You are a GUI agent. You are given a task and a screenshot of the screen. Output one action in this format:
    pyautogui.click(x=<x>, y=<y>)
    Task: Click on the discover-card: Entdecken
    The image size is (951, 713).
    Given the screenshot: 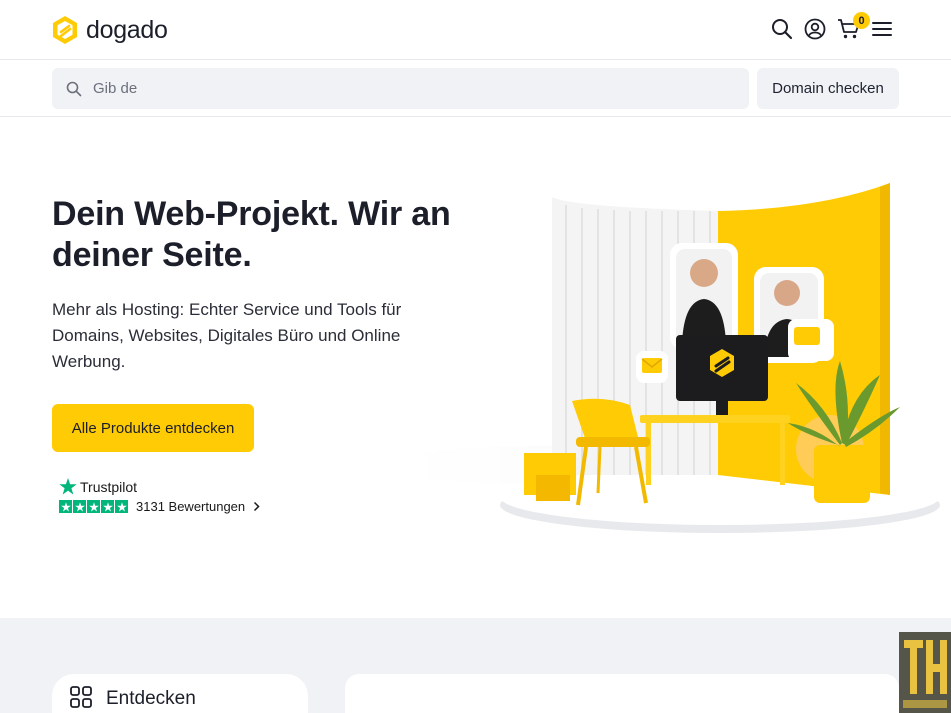 What is the action you would take?
    pyautogui.click(x=180, y=693)
    